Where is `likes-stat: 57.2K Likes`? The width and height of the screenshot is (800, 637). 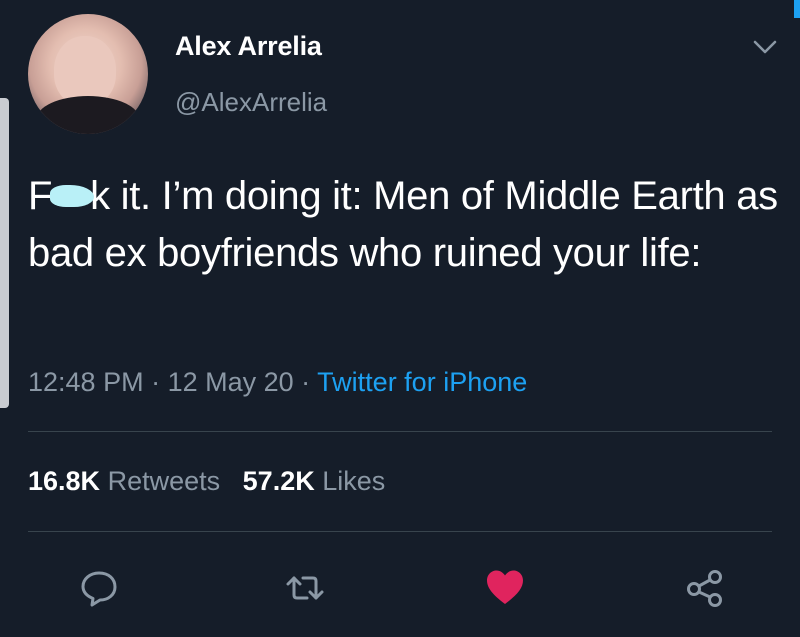 likes-stat: 57.2K Likes is located at coordinates (314, 481).